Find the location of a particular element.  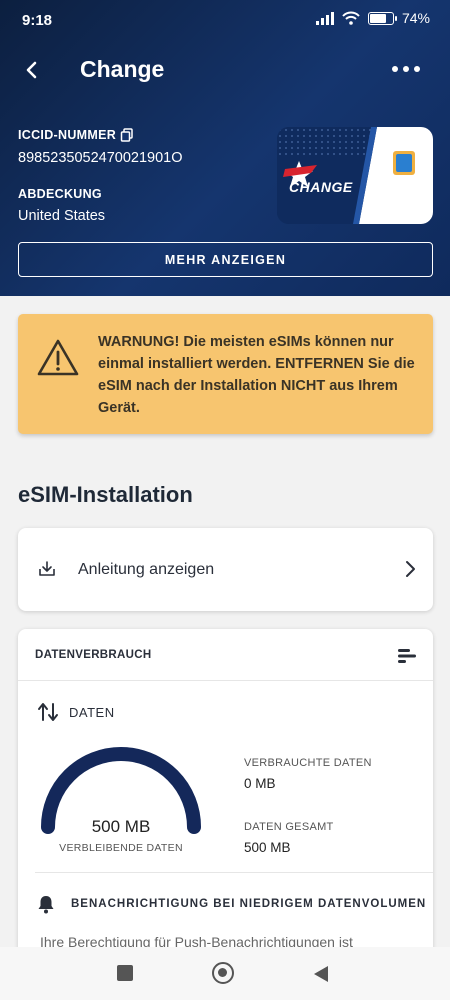

iccid-value: 8985235052470021901O is located at coordinates (100, 158).